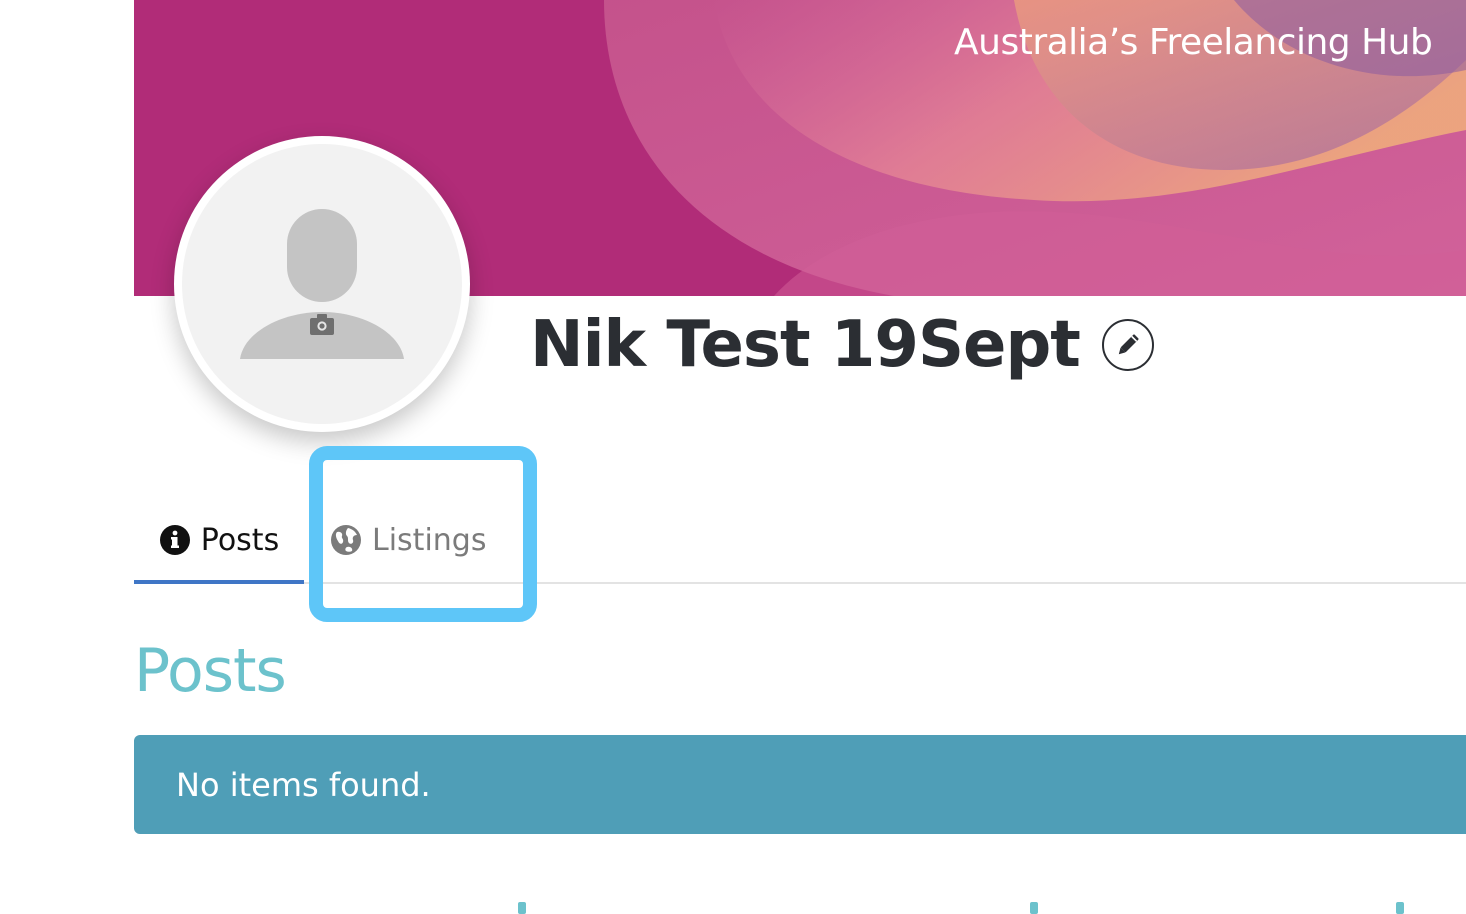  I want to click on globe-icon, so click(346, 540).